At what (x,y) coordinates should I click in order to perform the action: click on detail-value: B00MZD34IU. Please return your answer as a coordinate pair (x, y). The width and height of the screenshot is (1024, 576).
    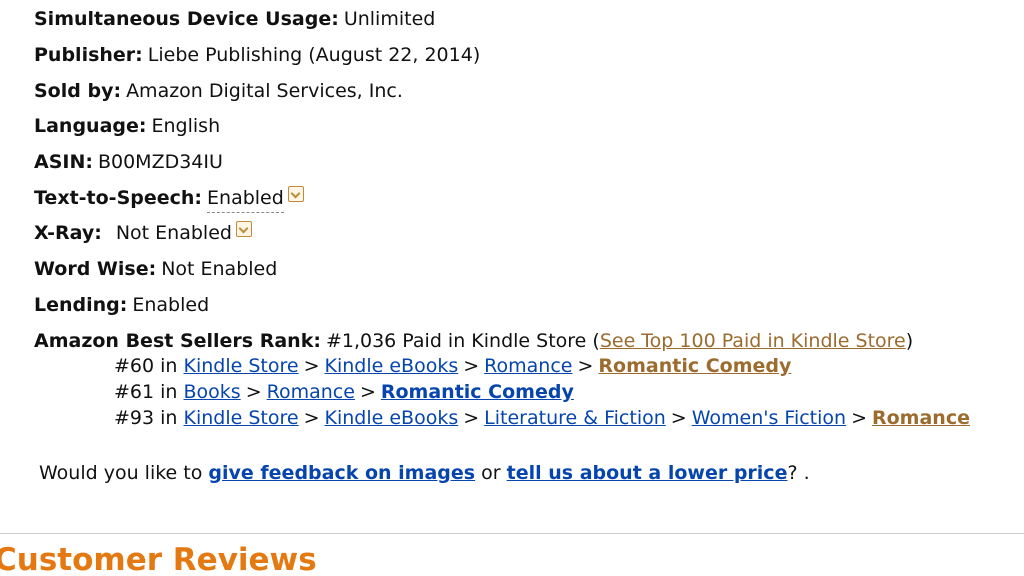
    Looking at the image, I should click on (160, 162).